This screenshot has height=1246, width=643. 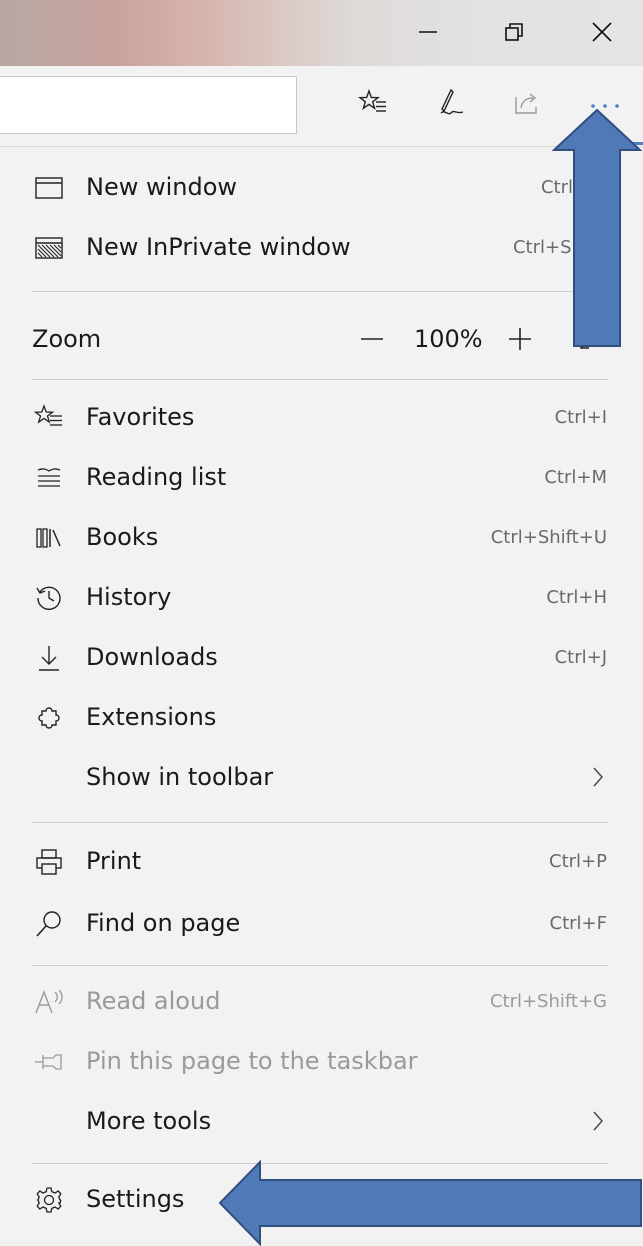 I want to click on menu-shortcut: Ctrl+Shift+G, so click(x=548, y=1001).